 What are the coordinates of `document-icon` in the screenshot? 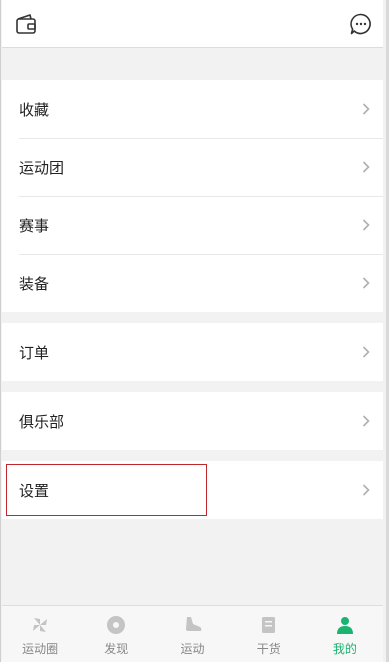 It's located at (268, 625).